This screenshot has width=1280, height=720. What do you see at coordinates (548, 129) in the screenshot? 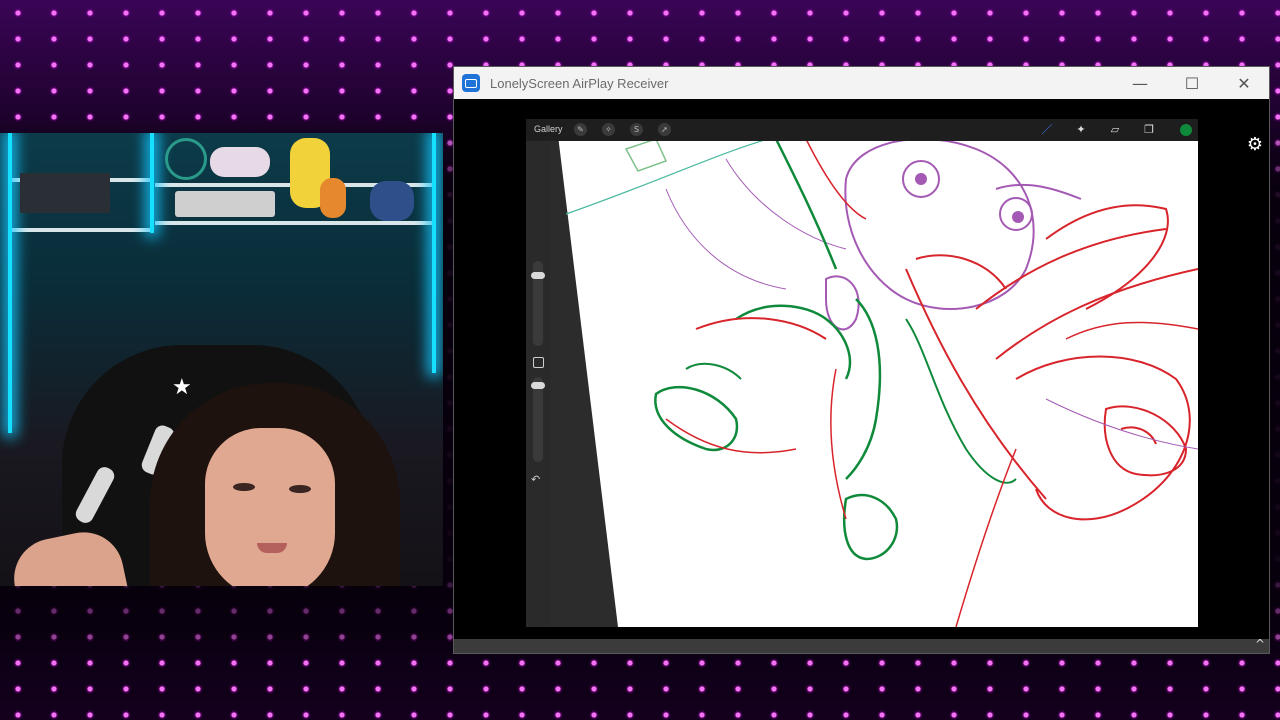
I see `gallery-button: Gallery` at bounding box center [548, 129].